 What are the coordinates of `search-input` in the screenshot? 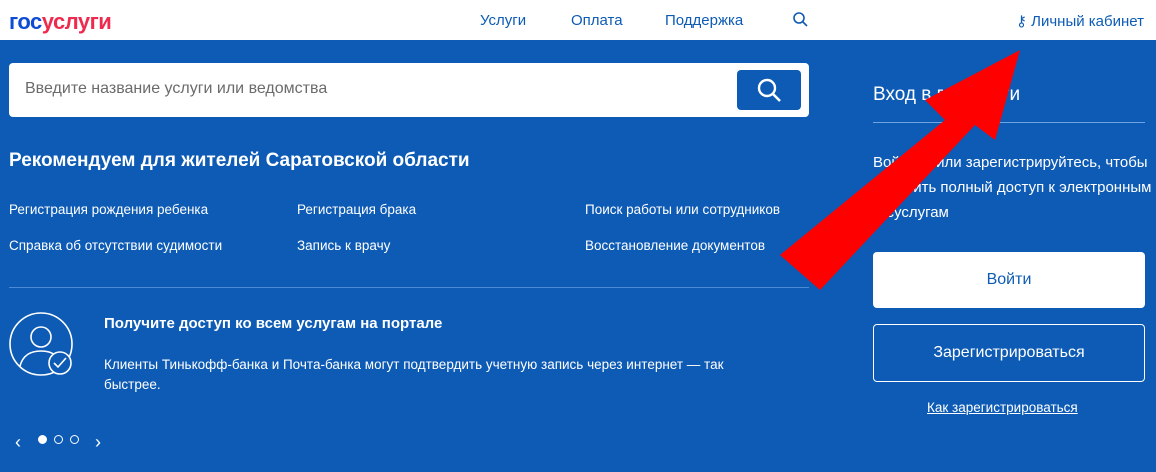 It's located at (365, 89).